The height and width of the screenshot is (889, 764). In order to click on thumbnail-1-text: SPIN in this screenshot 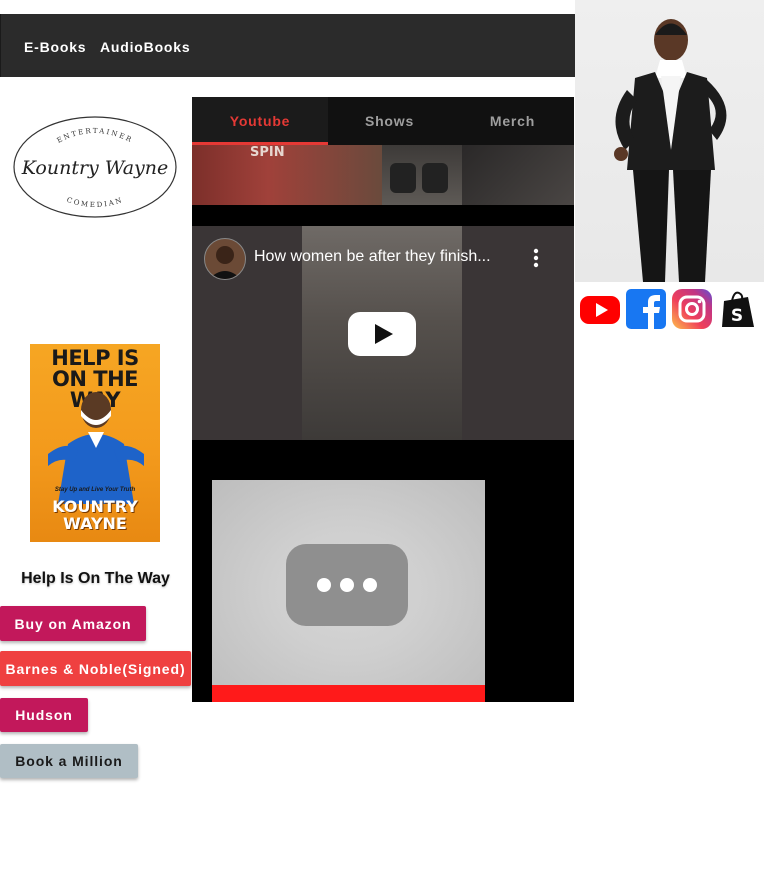, I will do `click(267, 152)`.